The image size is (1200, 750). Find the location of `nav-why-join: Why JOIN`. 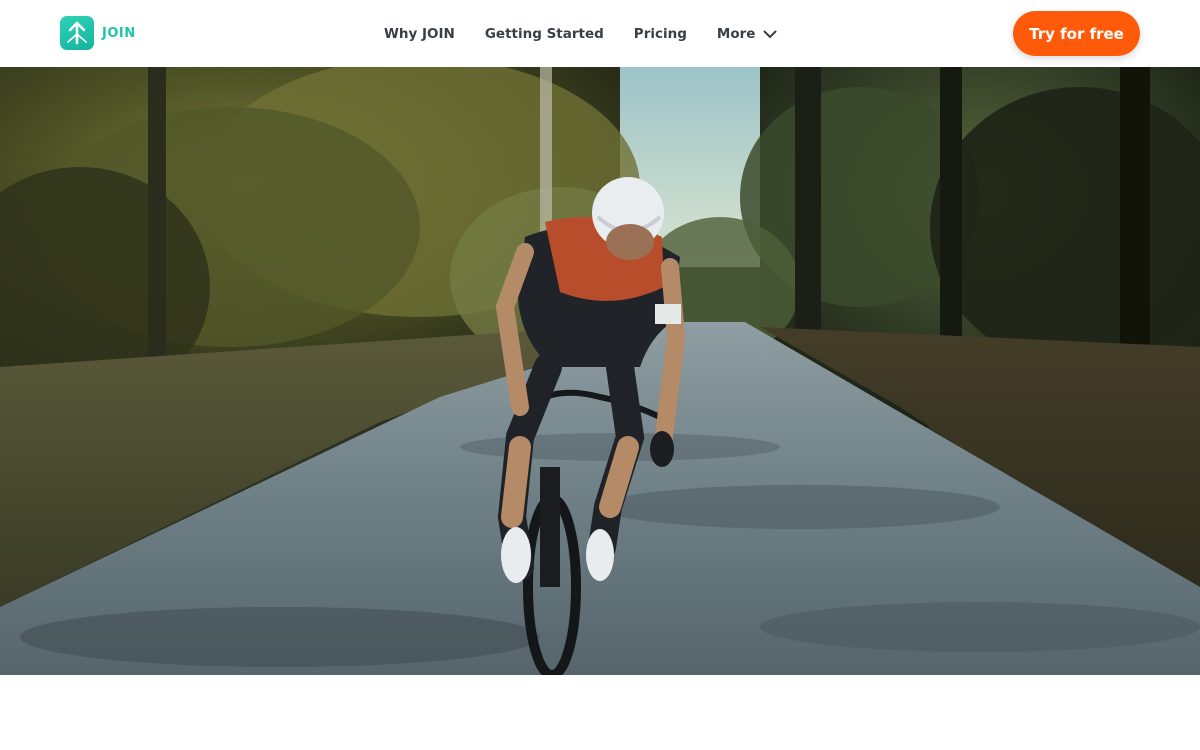

nav-why-join: Why JOIN is located at coordinates (419, 34).